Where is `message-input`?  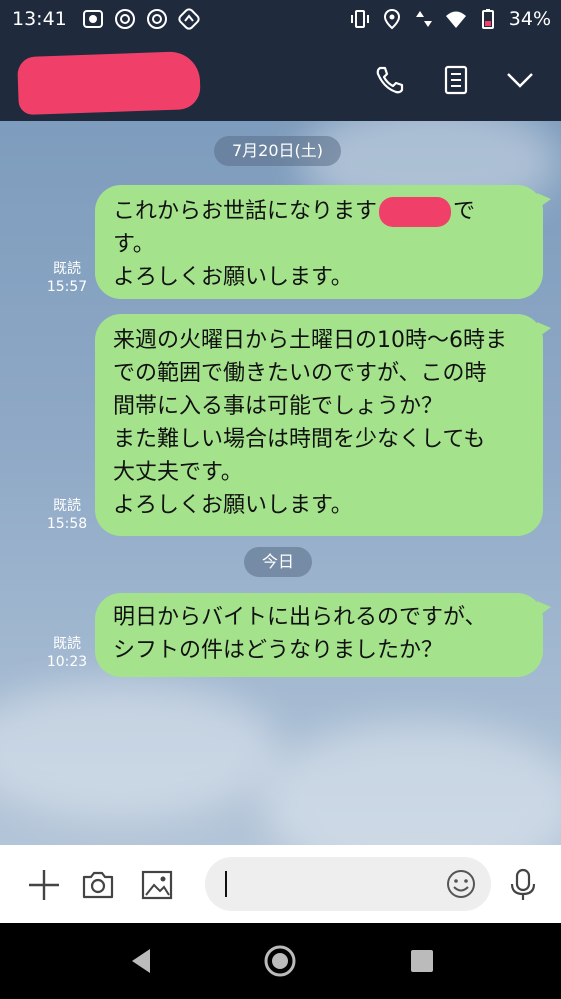 message-input is located at coordinates (348, 884).